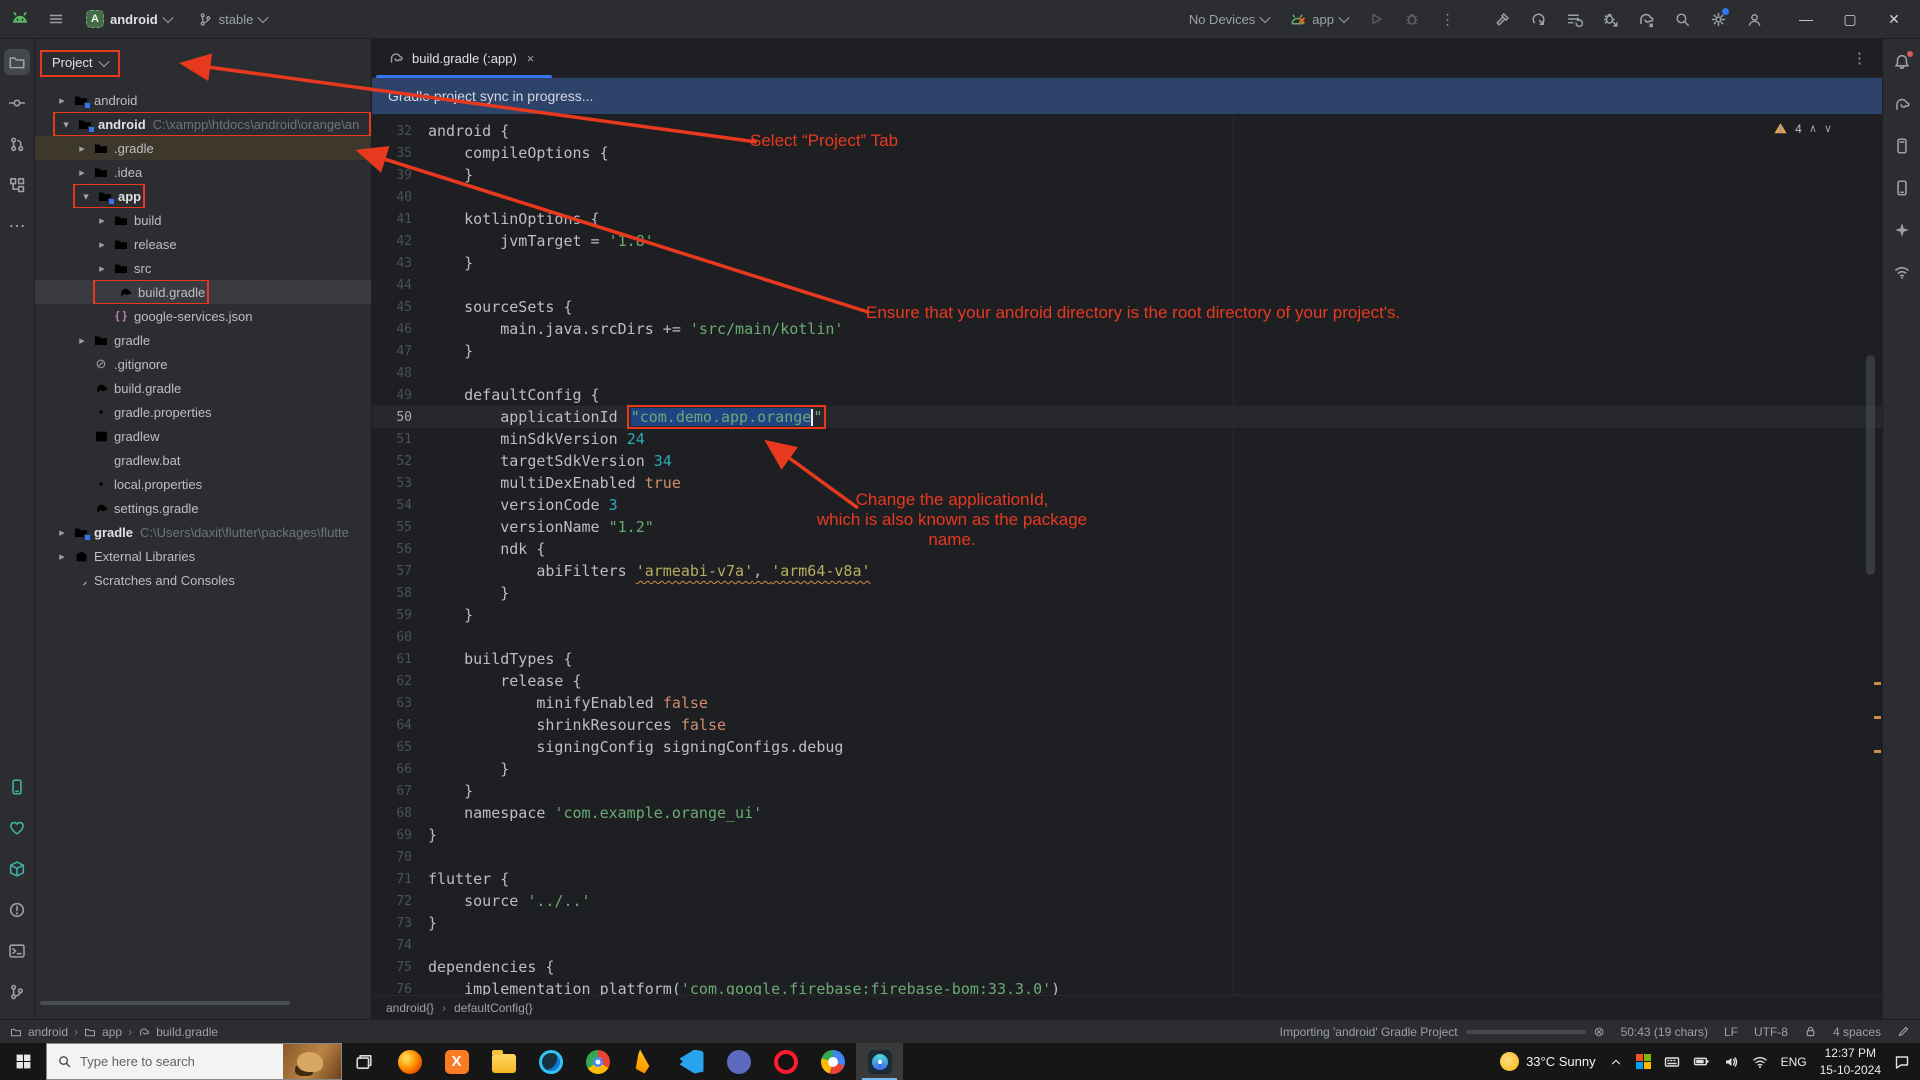  I want to click on tree-item-gradlew: gradlew, so click(203, 436).